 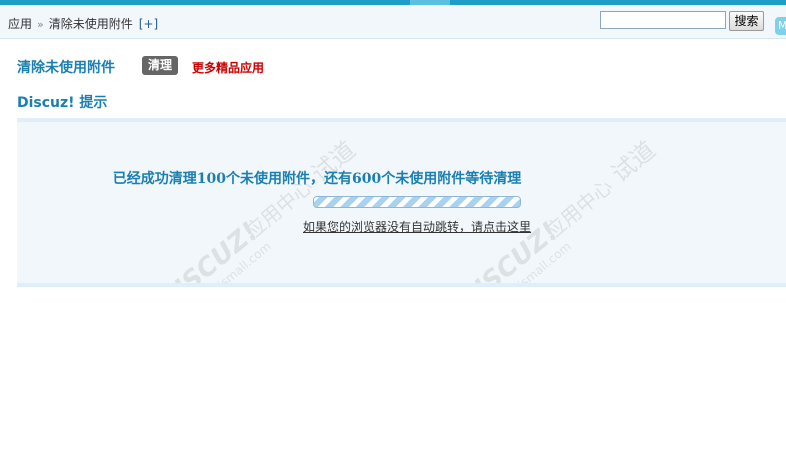 I want to click on breadcrumb: 应用 » 清除未使用附件 [+], so click(x=83, y=23).